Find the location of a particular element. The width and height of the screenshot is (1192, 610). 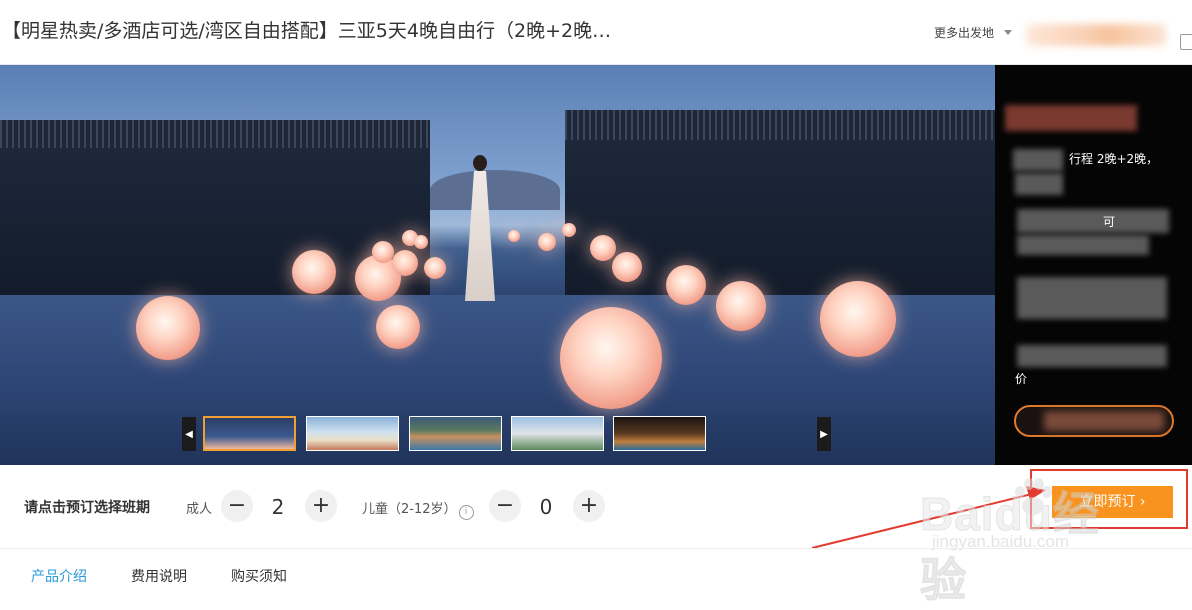

adult-count: 2 is located at coordinates (278, 507).